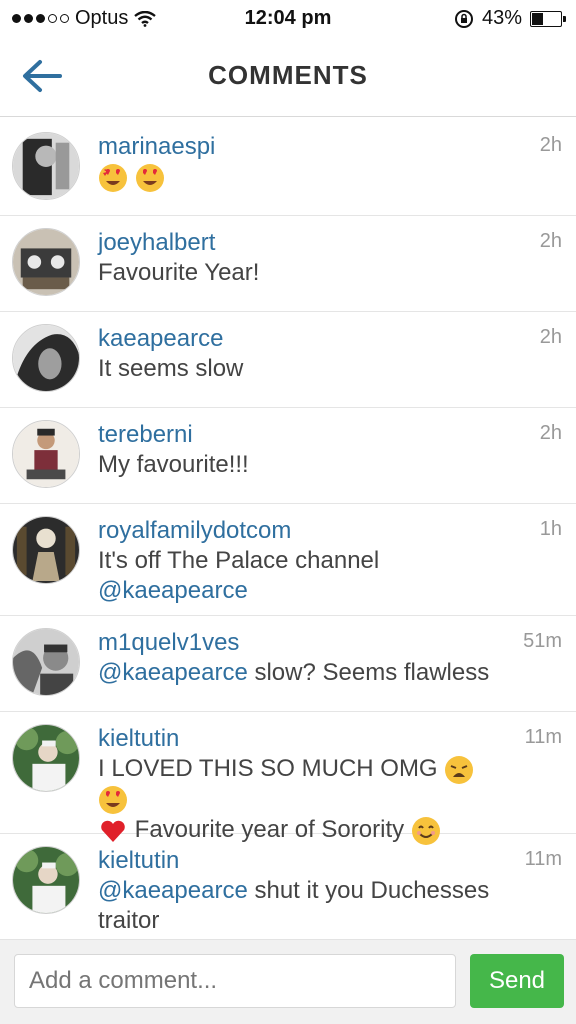  Describe the element at coordinates (304, 576) in the screenshot. I see `comment-text: It's off The Palace channel @kaeapearce` at that location.